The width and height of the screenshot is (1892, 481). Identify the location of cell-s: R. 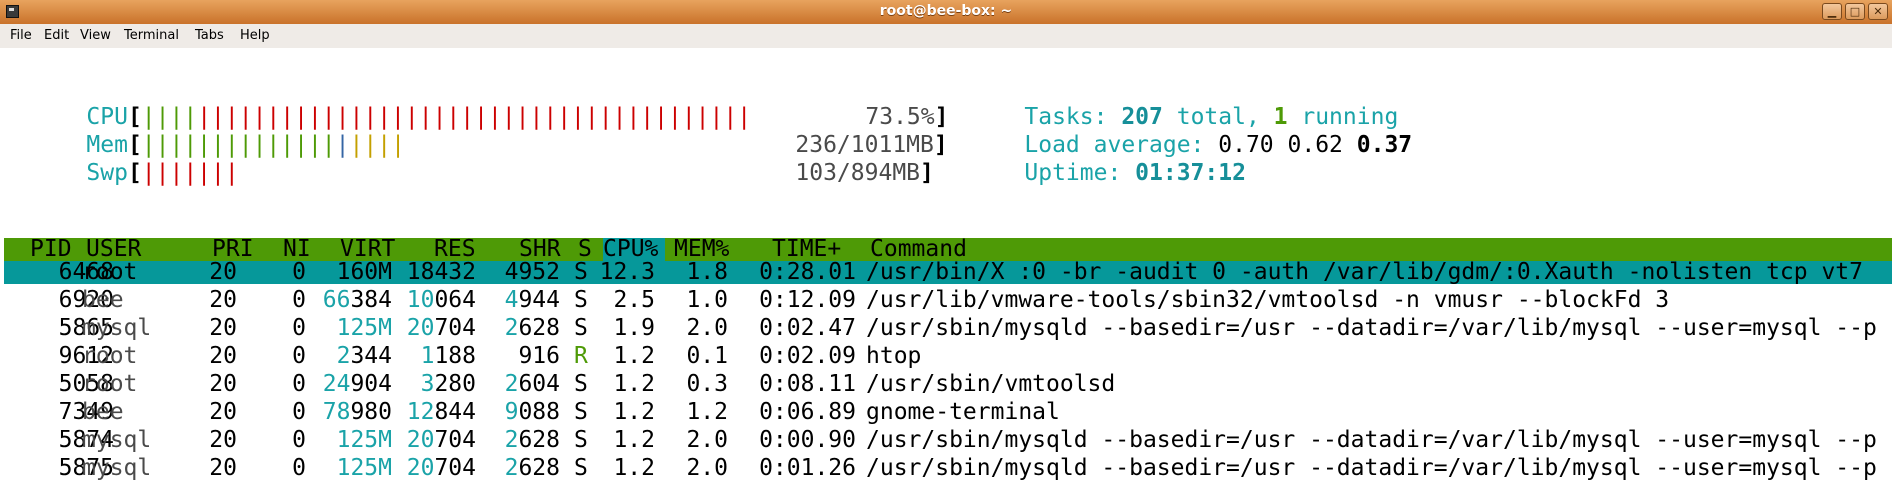
(581, 356).